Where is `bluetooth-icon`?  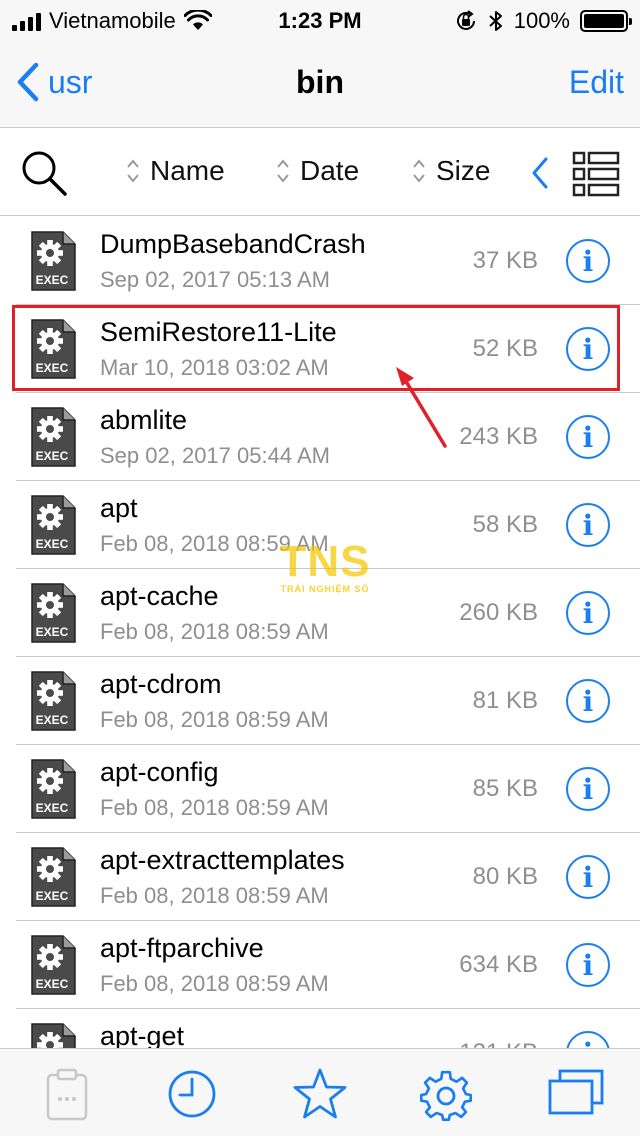 bluetooth-icon is located at coordinates (495, 21).